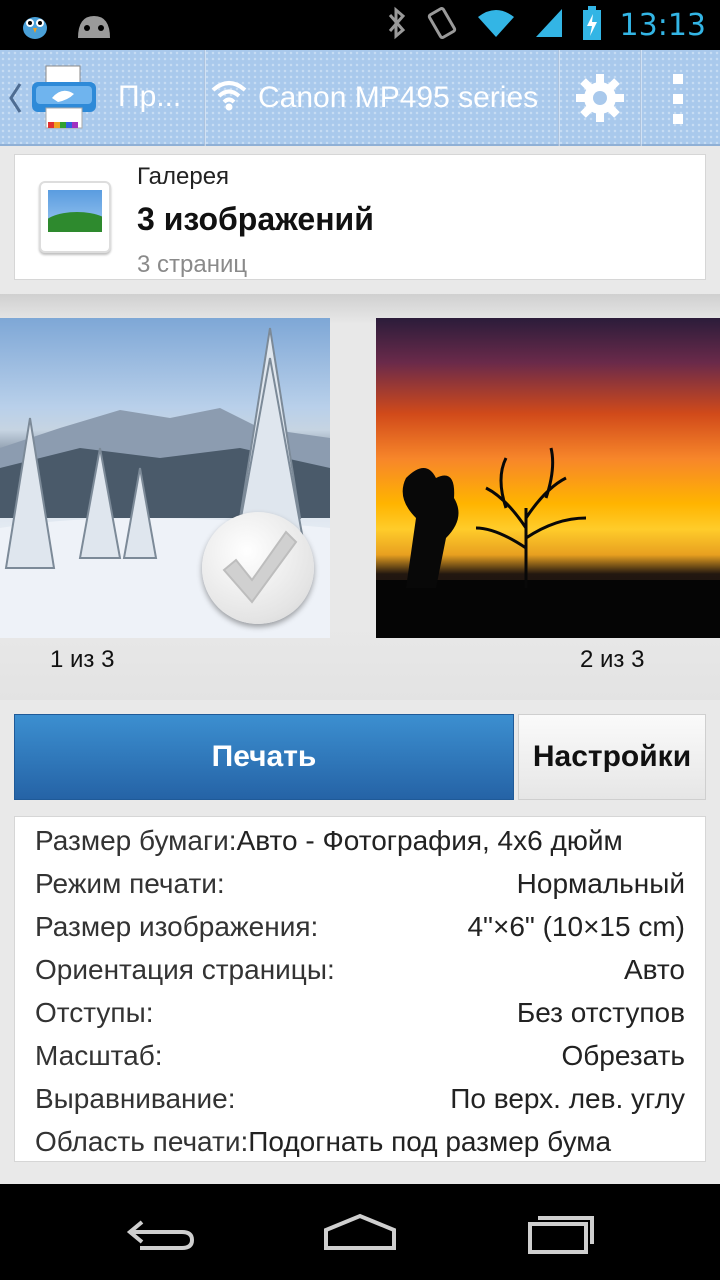 The height and width of the screenshot is (1280, 720). Describe the element at coordinates (142, 1141) in the screenshot. I see `setting-key: Область печати:` at that location.